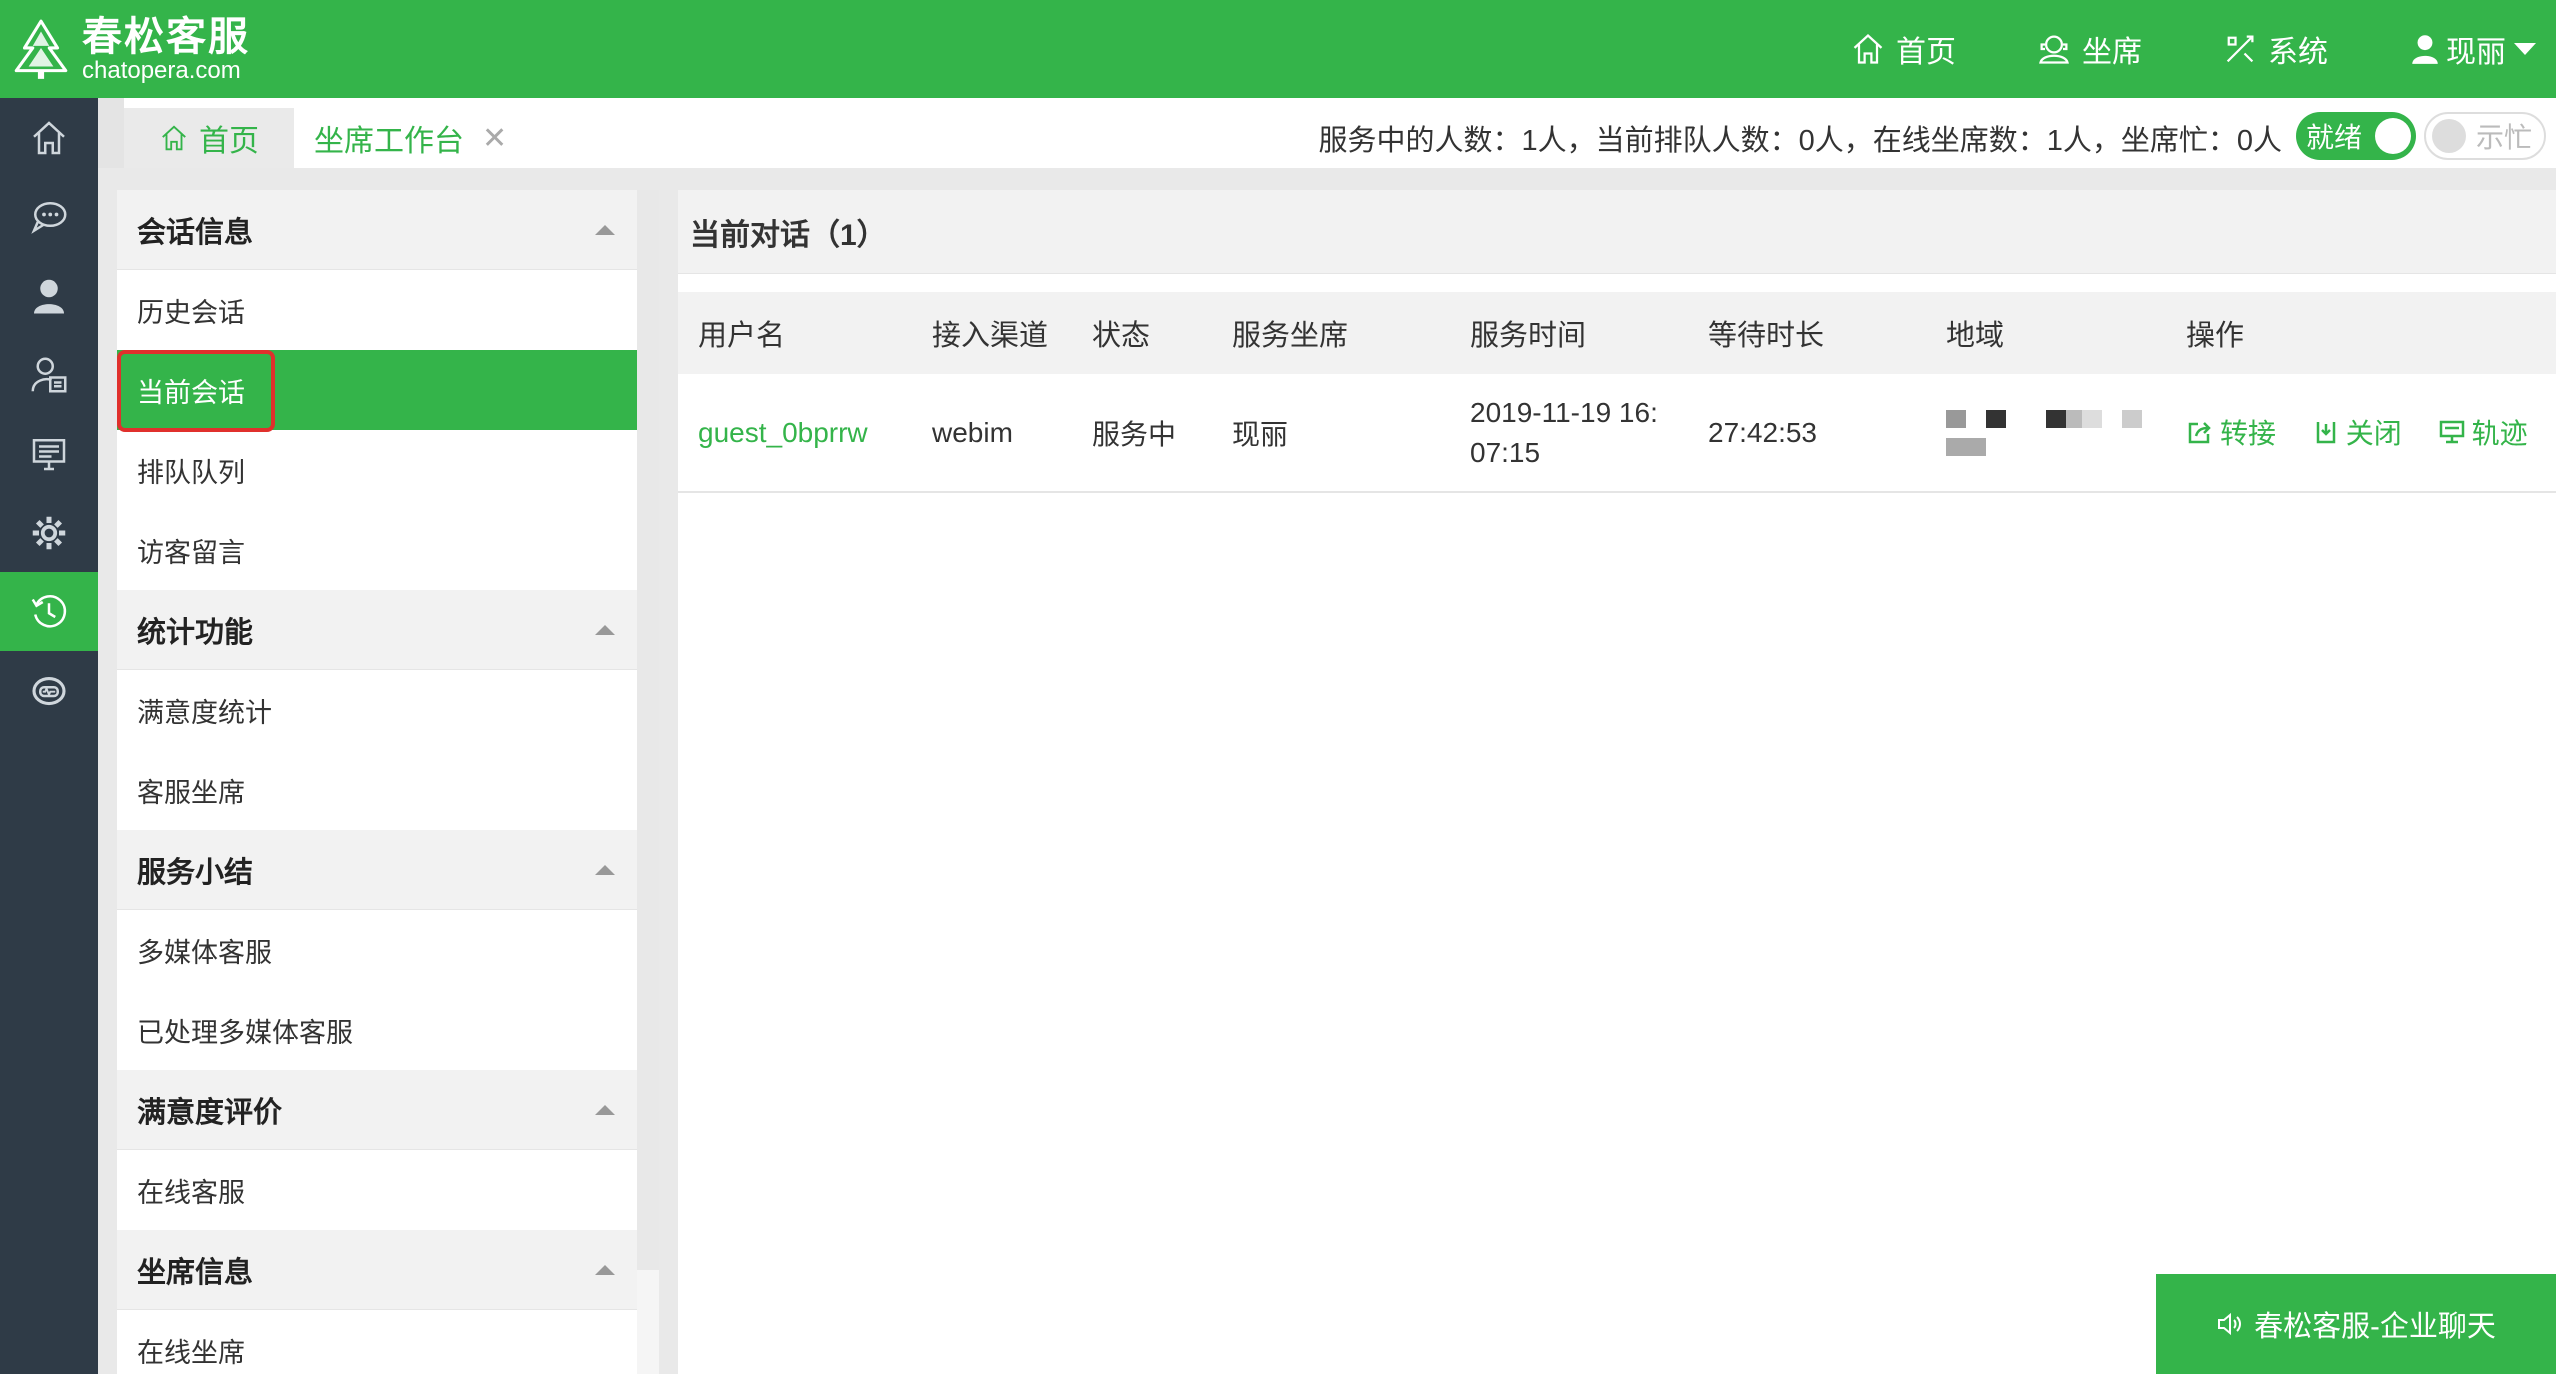  I want to click on column-header: 操作, so click(2215, 336).